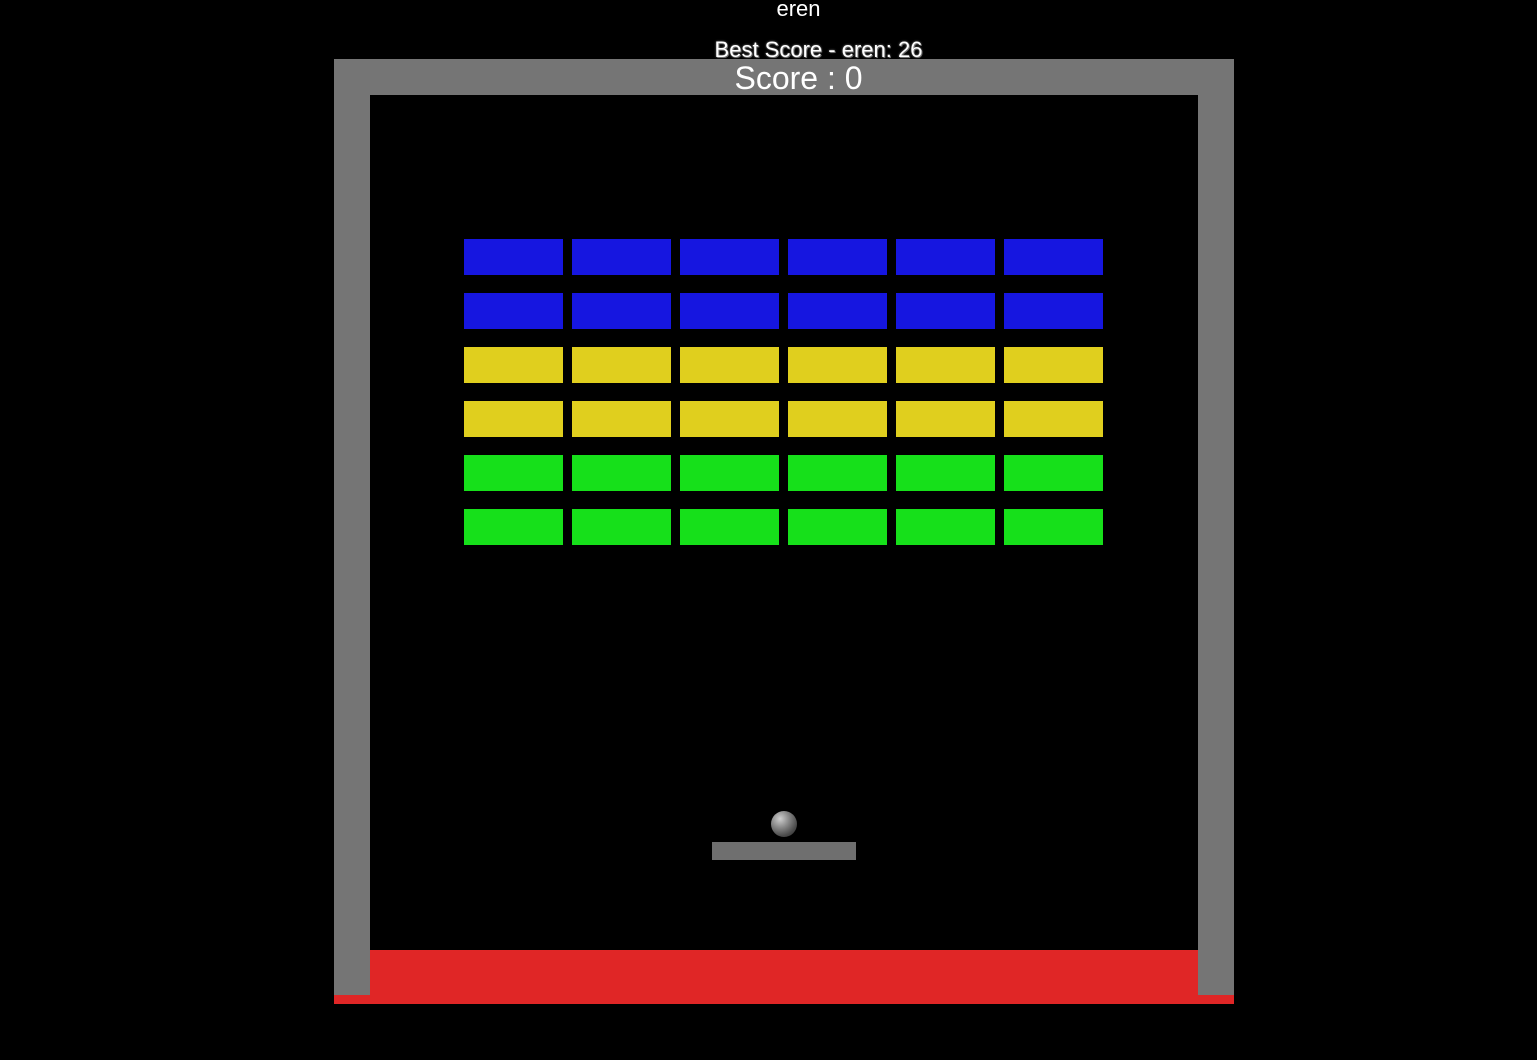 The height and width of the screenshot is (1060, 1537). What do you see at coordinates (352, 527) in the screenshot?
I see `wall-left` at bounding box center [352, 527].